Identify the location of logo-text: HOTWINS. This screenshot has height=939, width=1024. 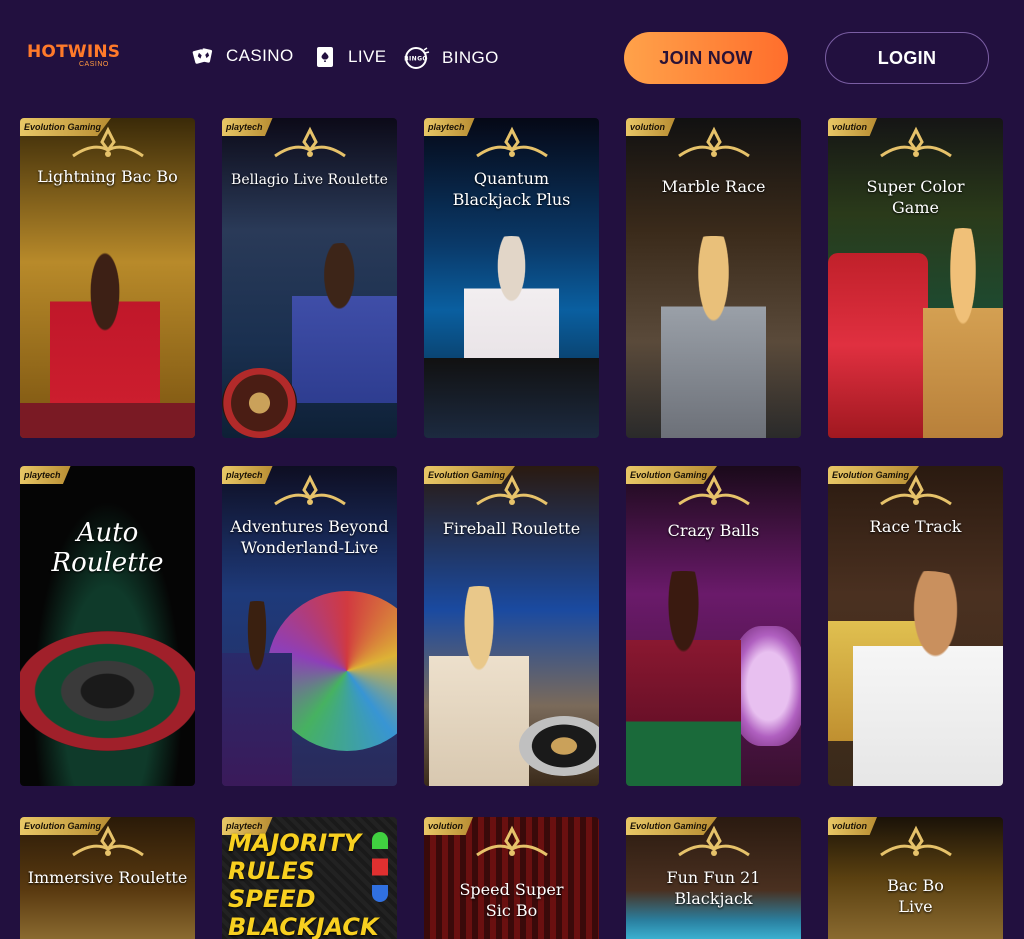
(74, 52).